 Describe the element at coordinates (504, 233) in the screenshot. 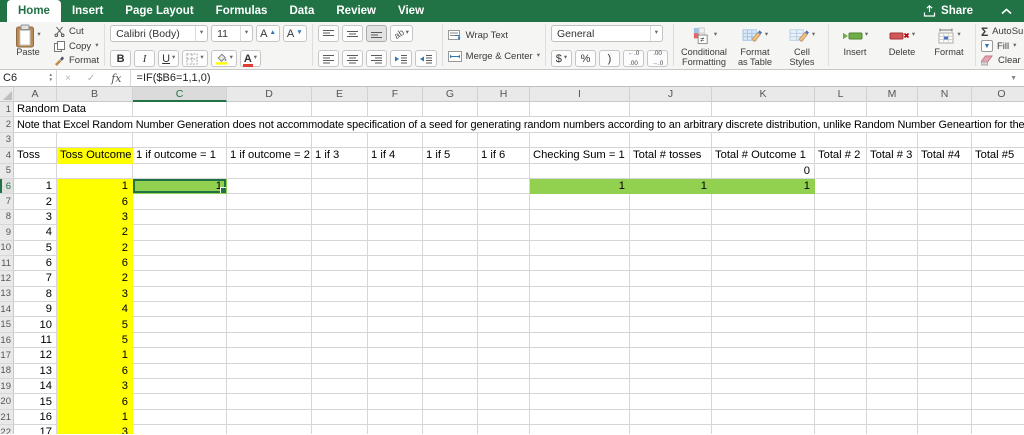

I see `cell-H9` at that location.